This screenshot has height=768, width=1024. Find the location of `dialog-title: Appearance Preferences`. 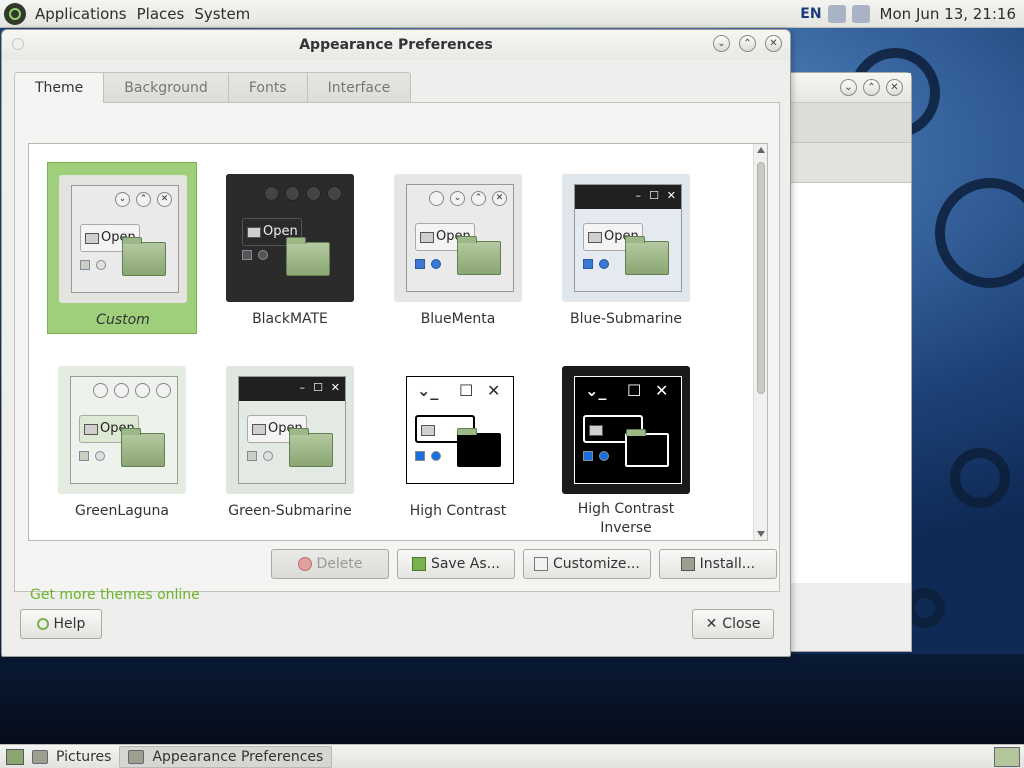

dialog-title: Appearance Preferences is located at coordinates (396, 45).